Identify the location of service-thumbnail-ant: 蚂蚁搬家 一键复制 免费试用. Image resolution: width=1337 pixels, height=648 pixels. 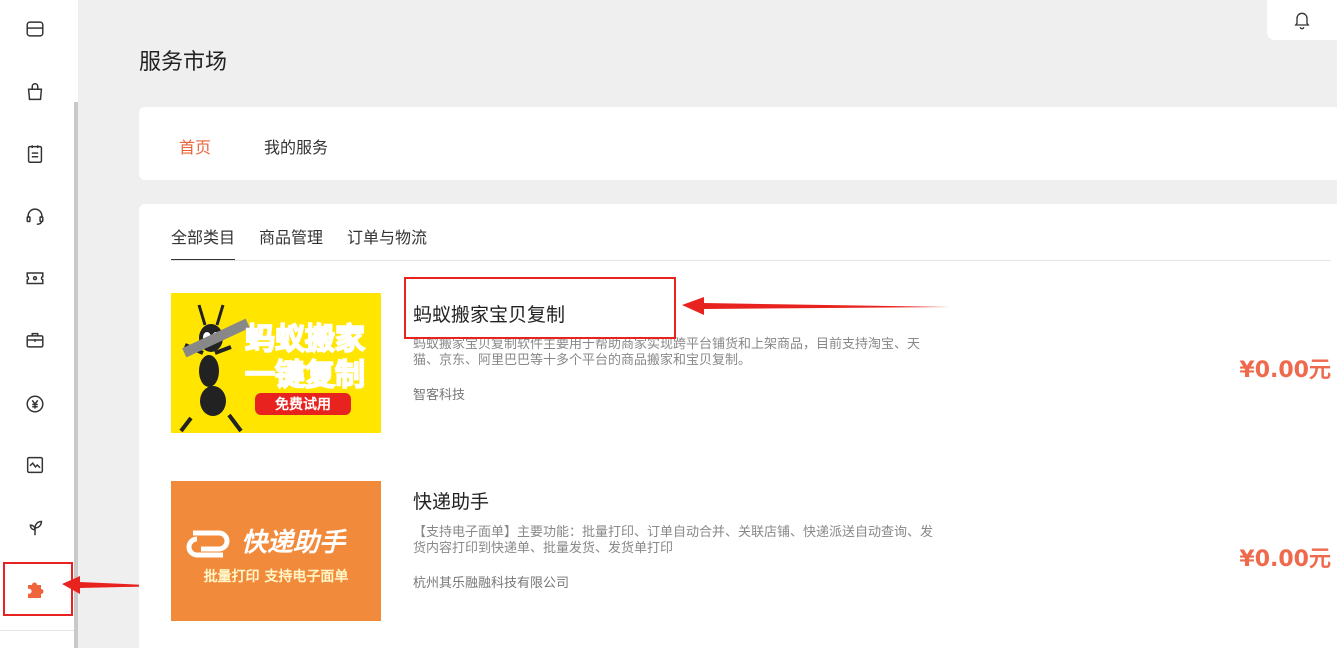
(276, 363).